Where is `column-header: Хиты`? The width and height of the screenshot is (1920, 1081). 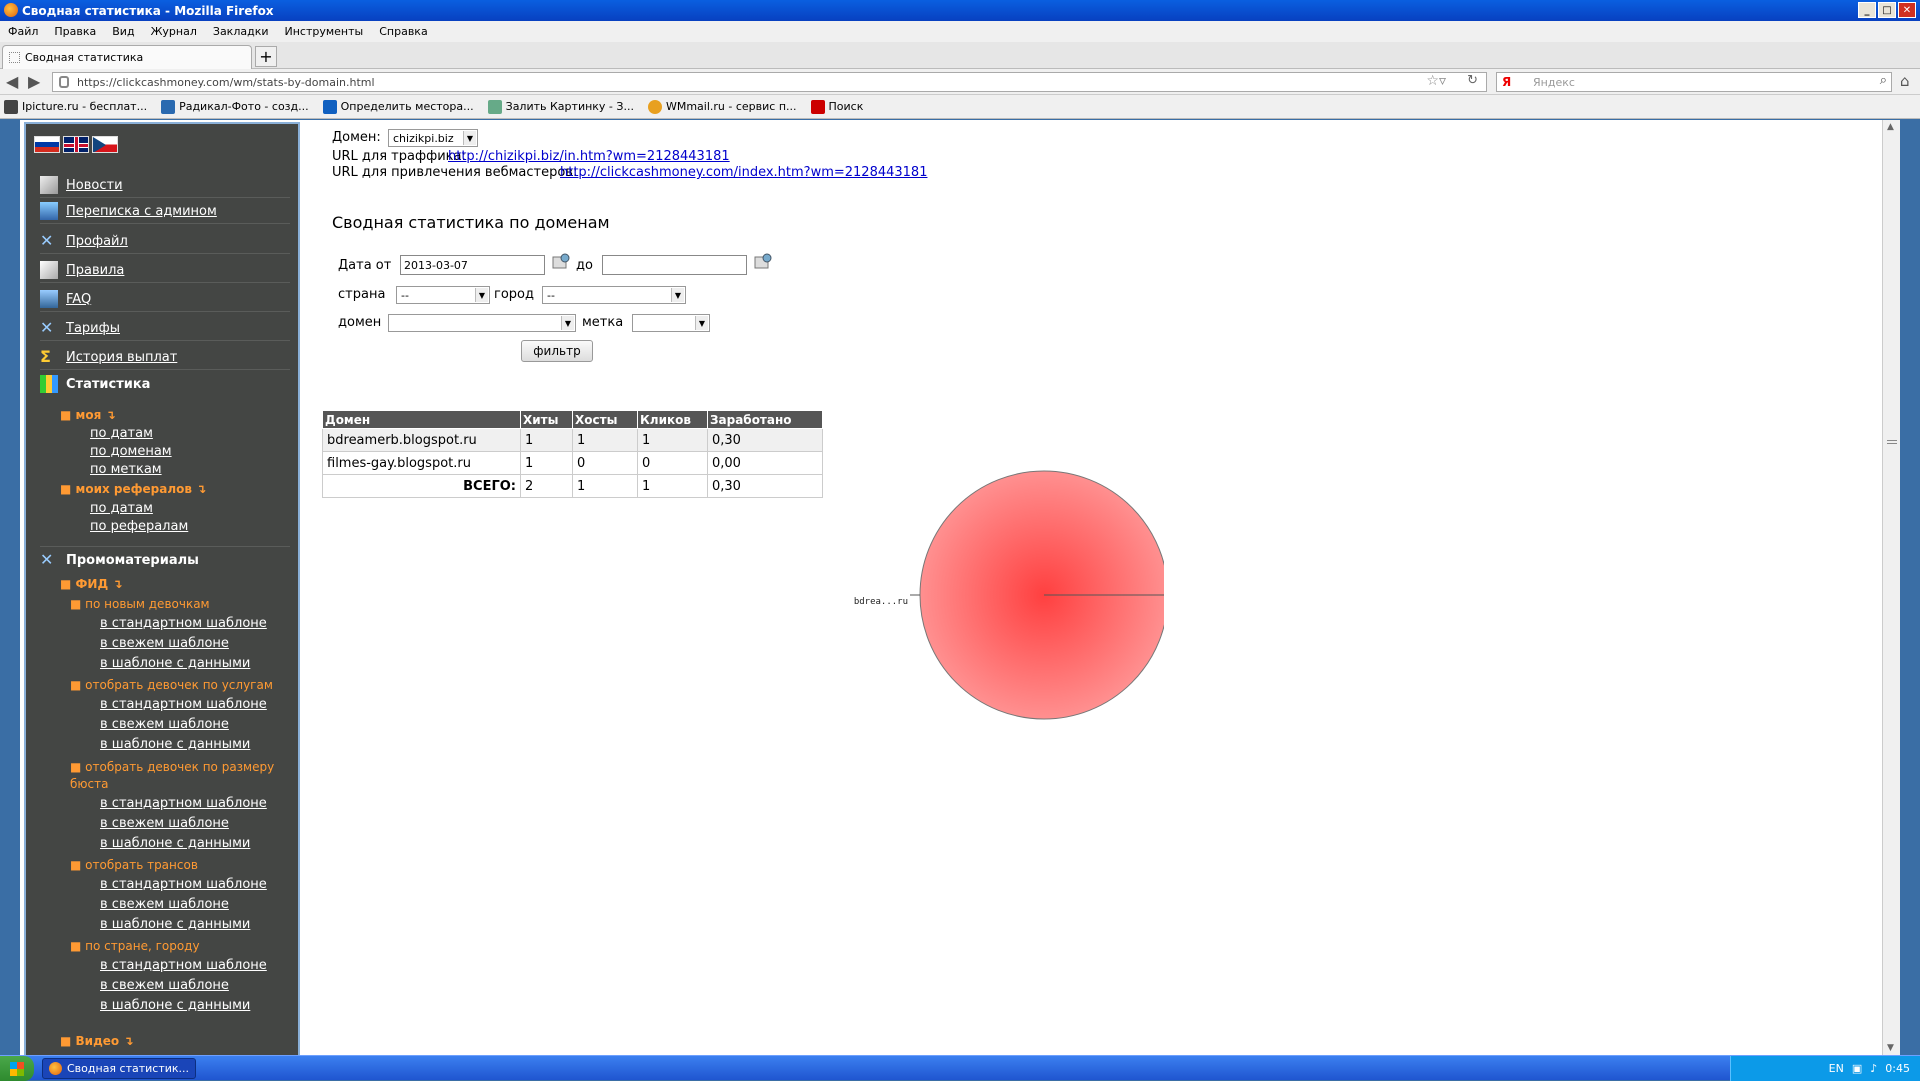 column-header: Хиты is located at coordinates (546, 419).